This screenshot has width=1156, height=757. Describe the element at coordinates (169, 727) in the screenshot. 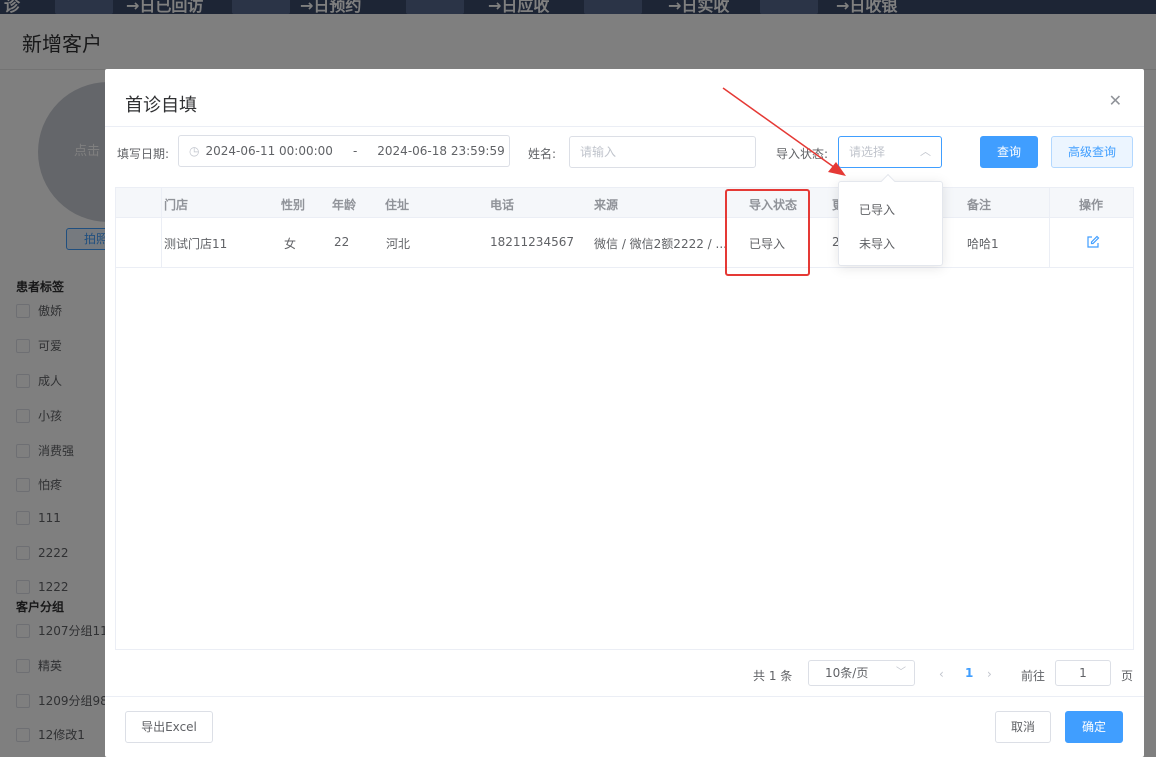

I see `export-excel-button: 导出Excel` at that location.